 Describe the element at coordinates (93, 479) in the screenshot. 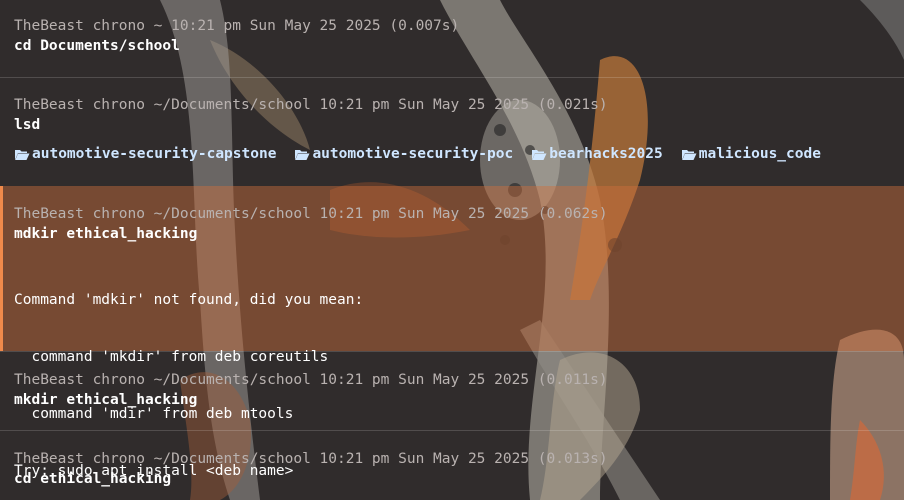

I see `command-text: cd ethical_hacking` at that location.